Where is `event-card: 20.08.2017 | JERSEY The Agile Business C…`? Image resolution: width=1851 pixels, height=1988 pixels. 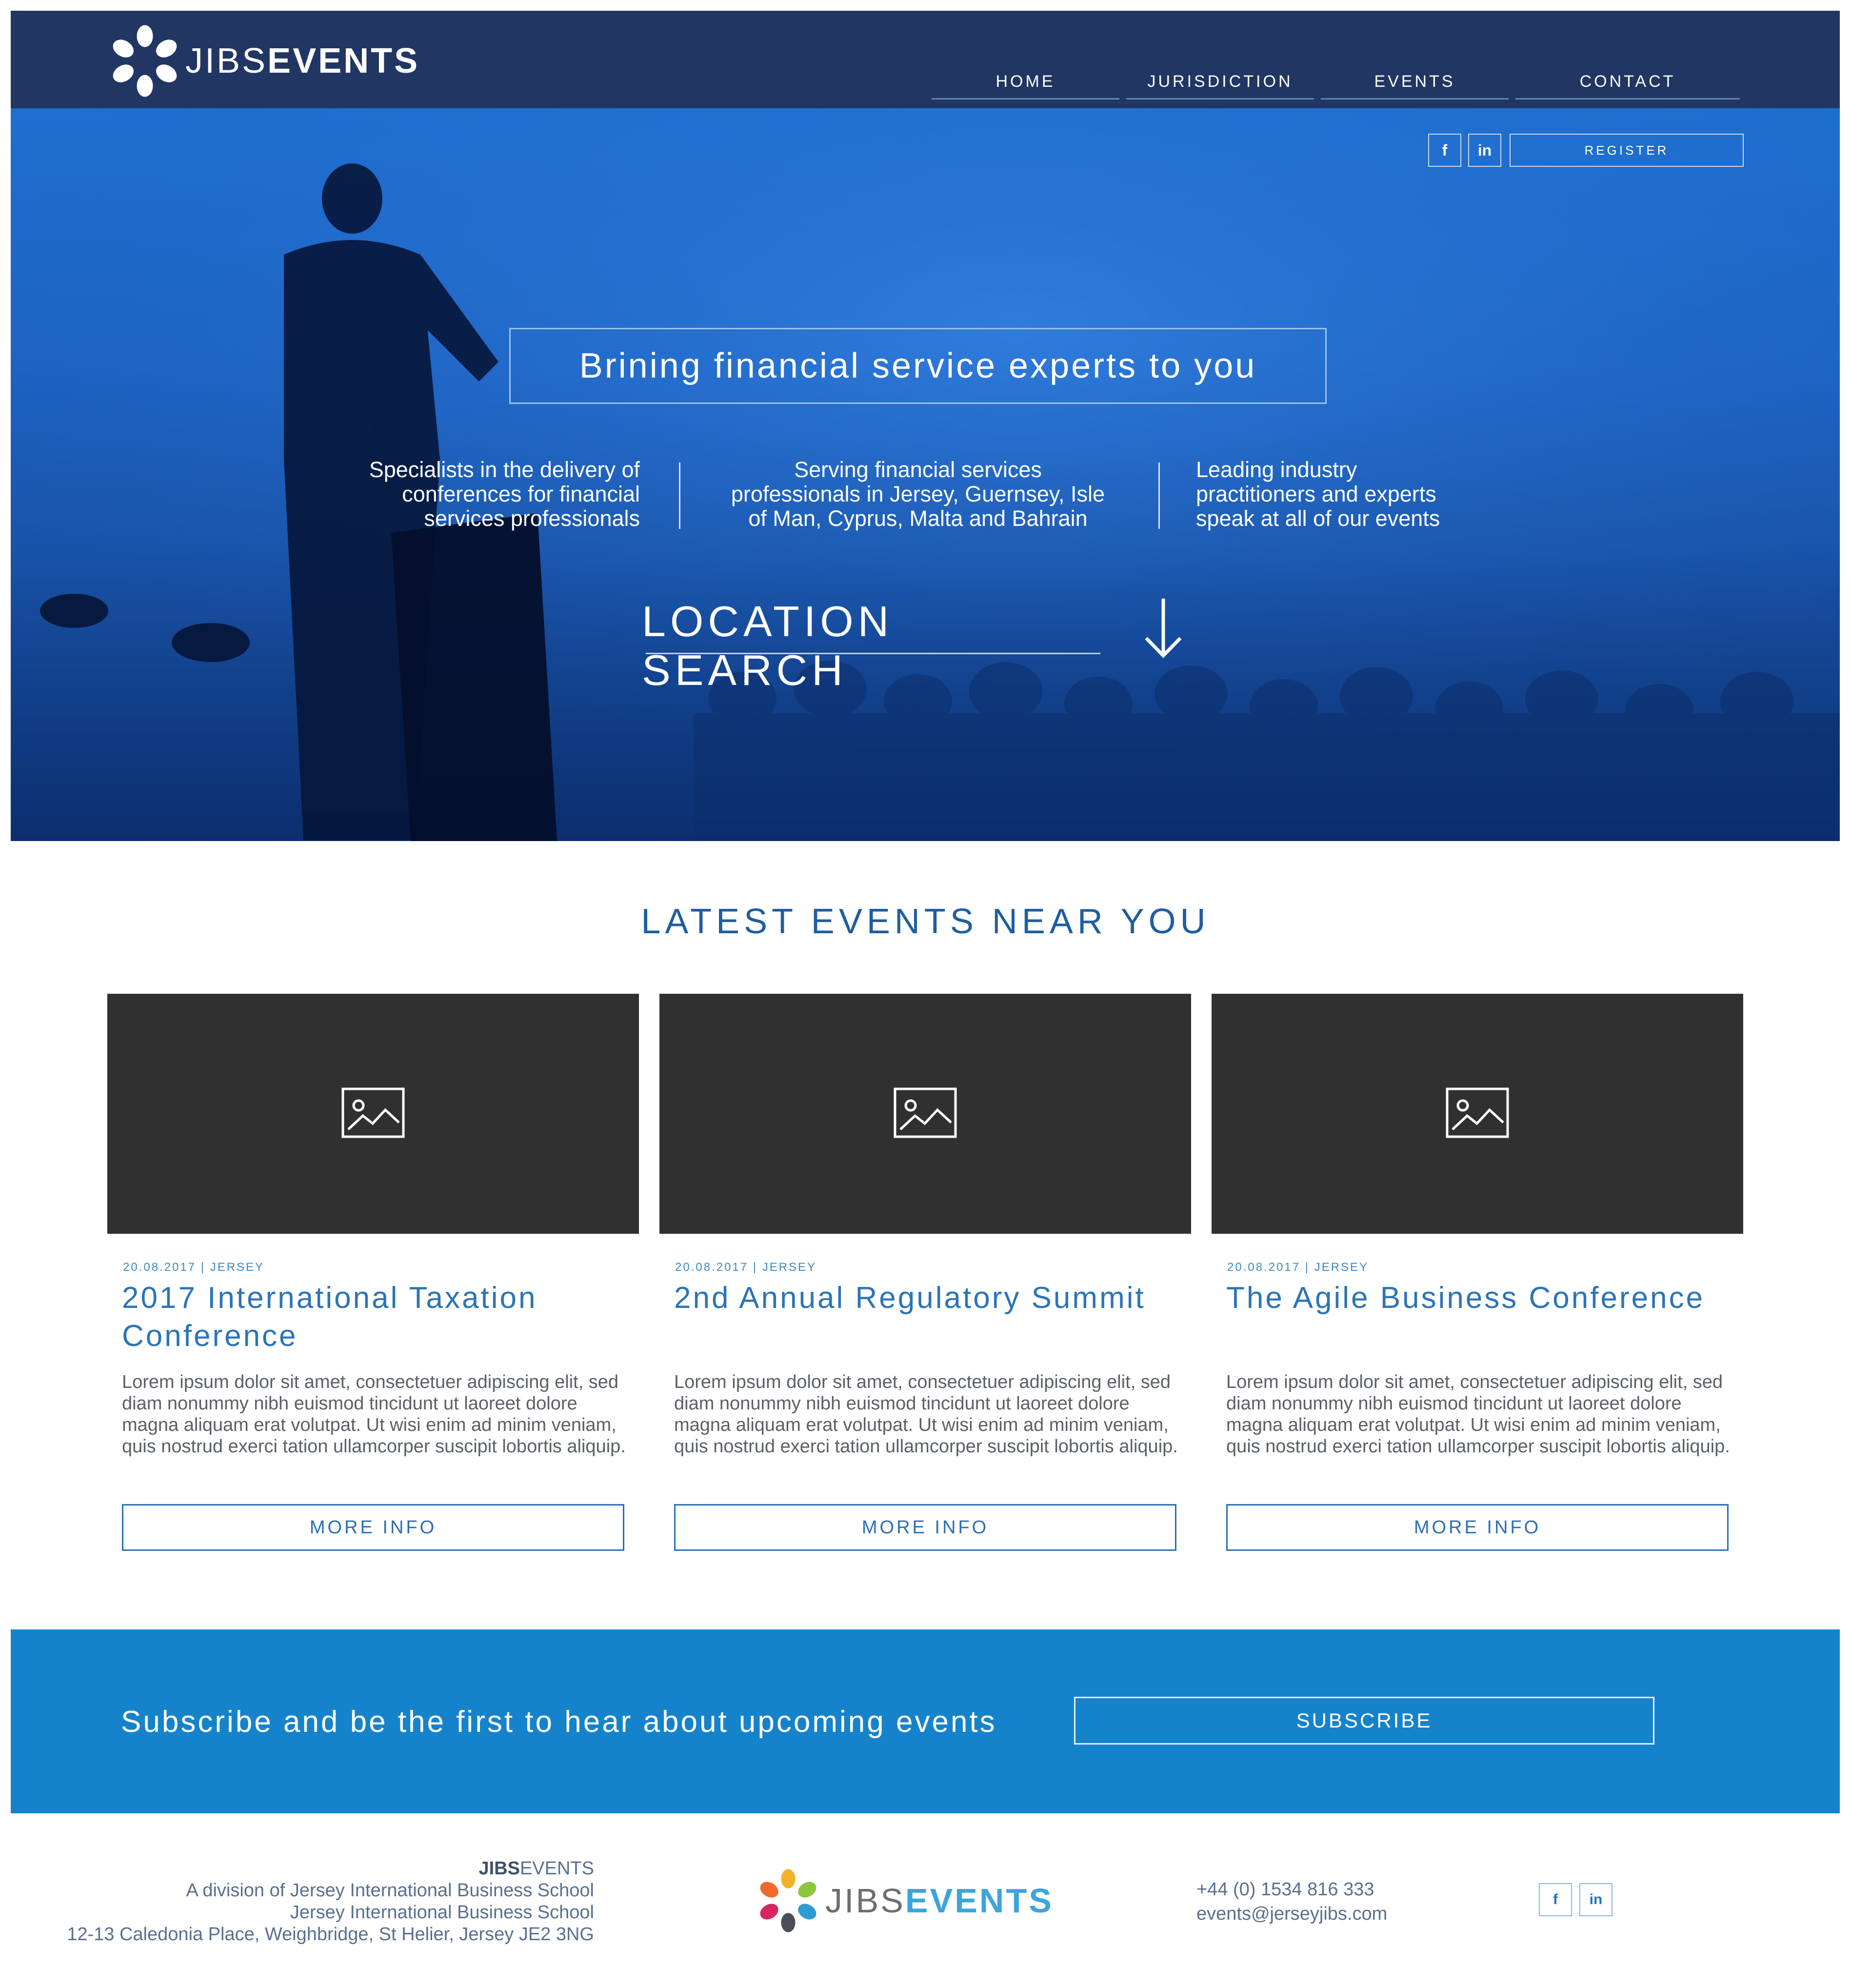
event-card: 20.08.2017 | JERSEY The Agile Business C… is located at coordinates (1477, 1272).